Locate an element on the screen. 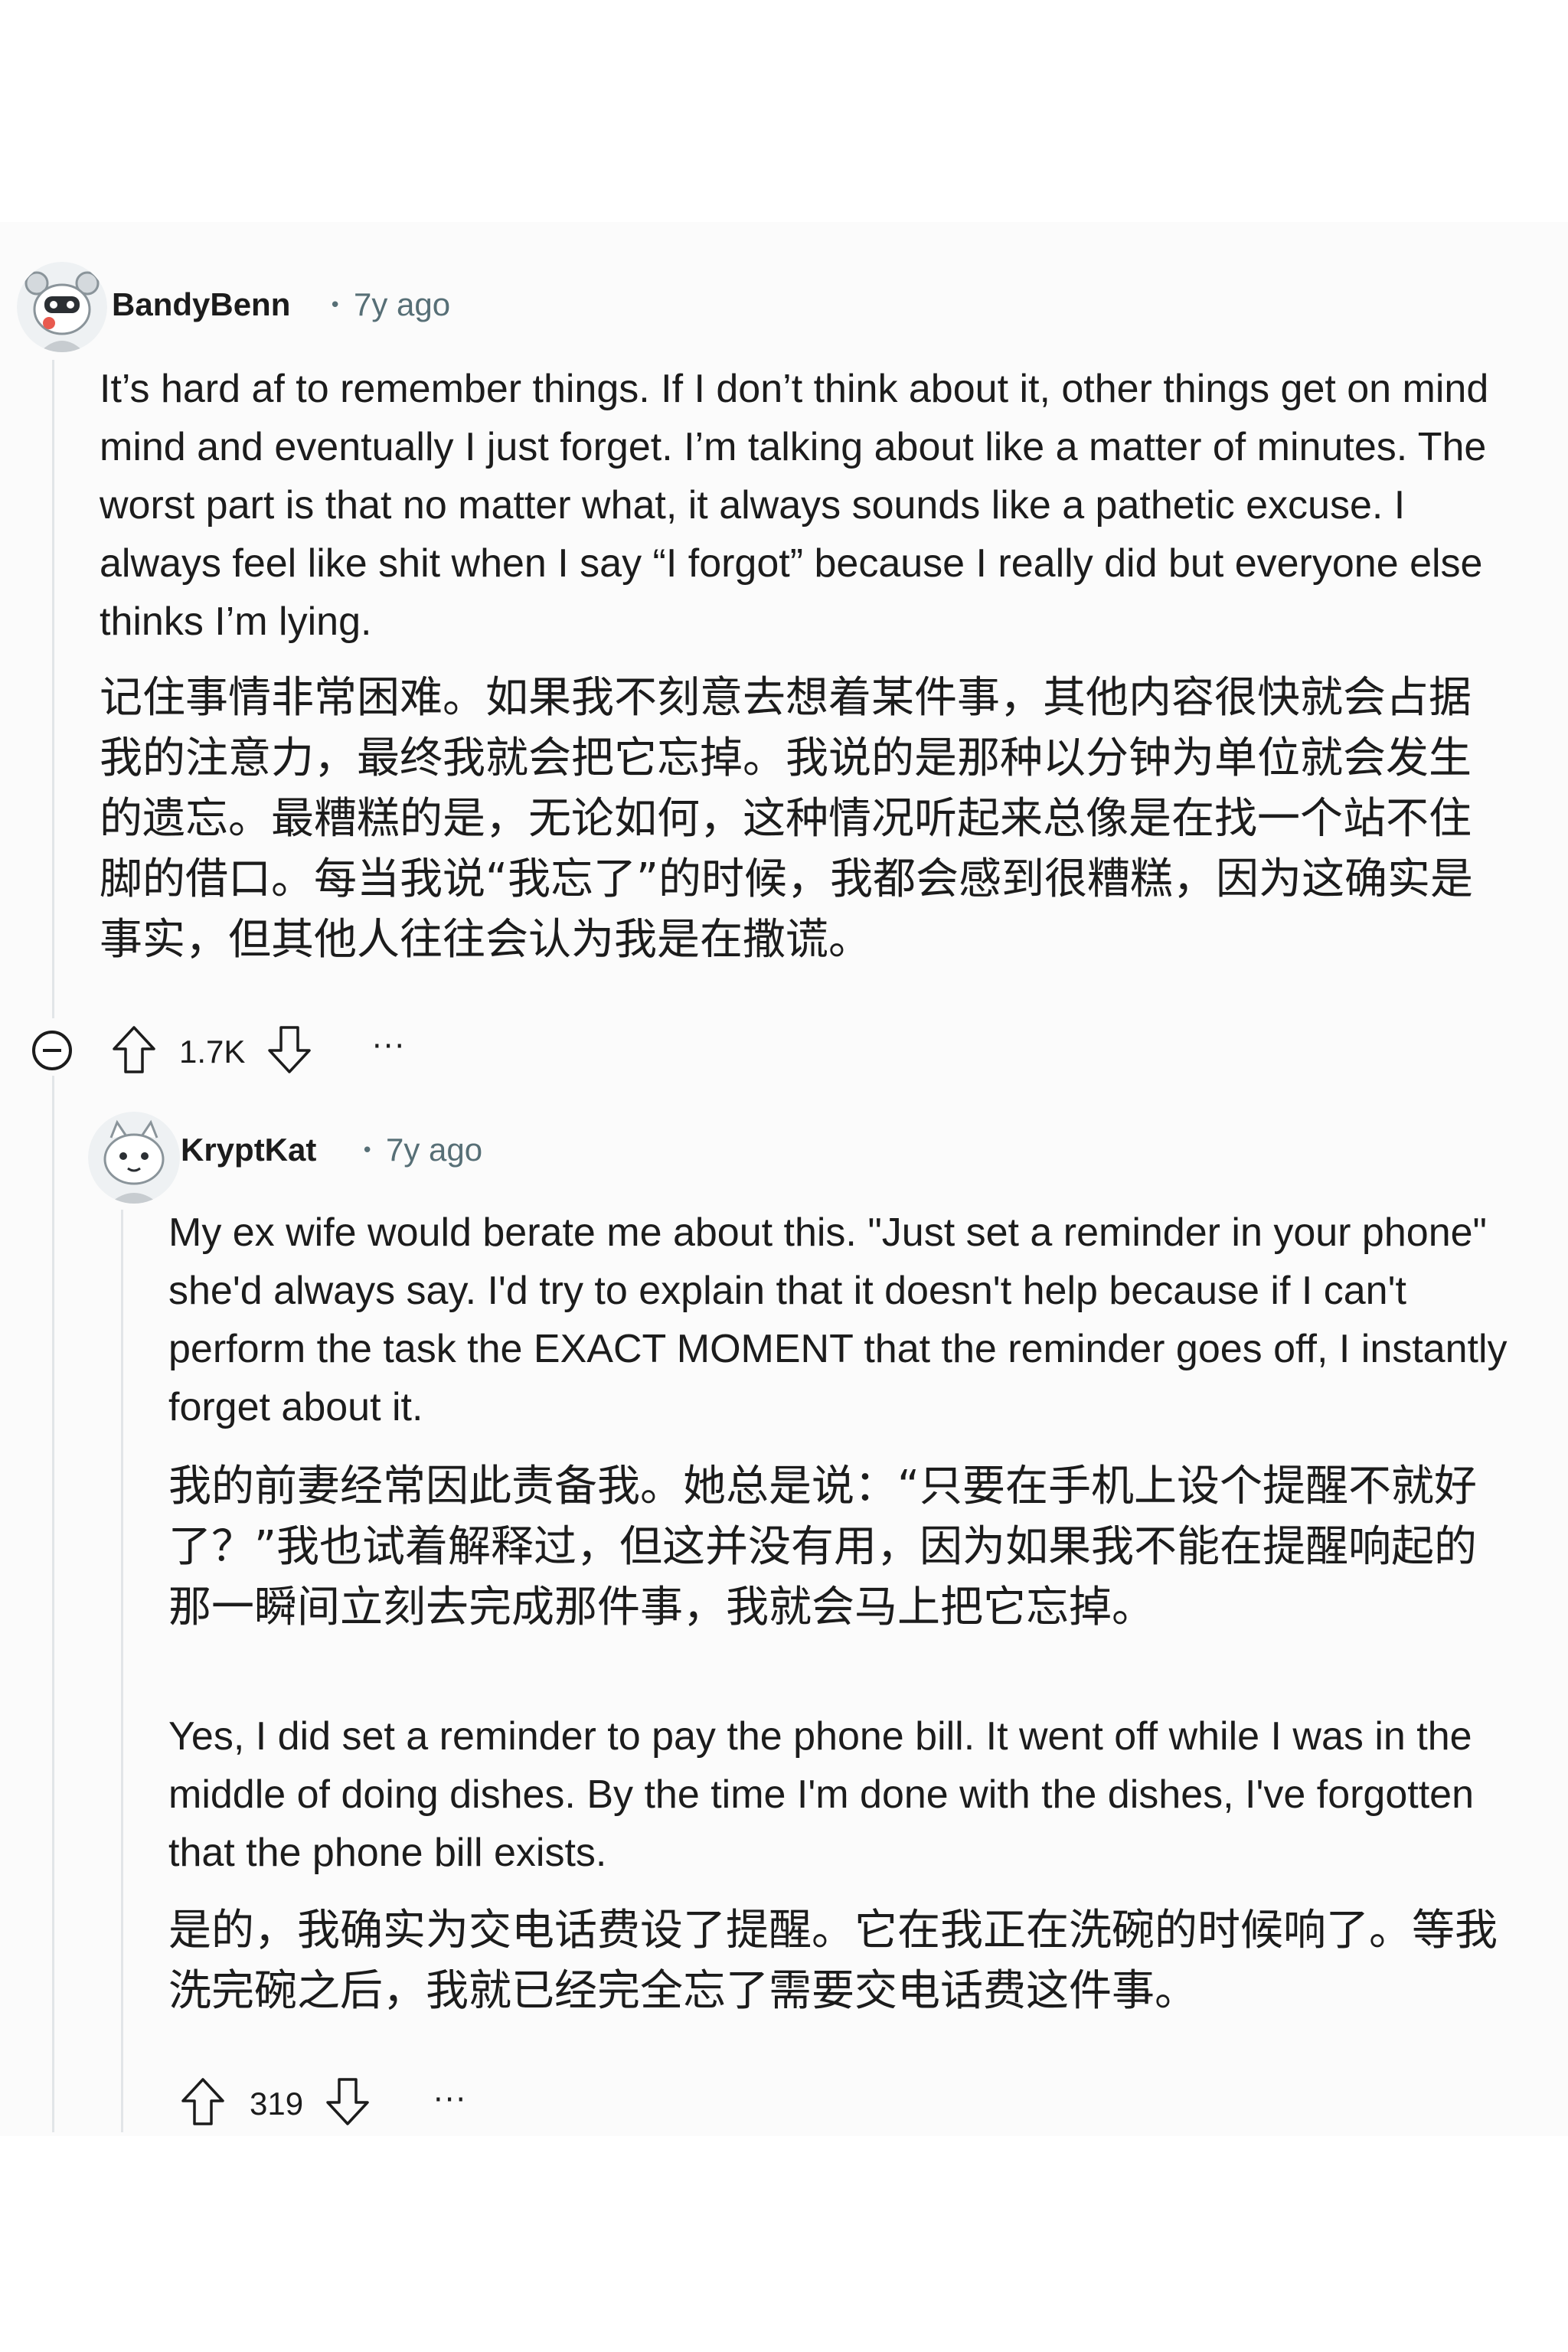  robot-snoo-avatar-icon is located at coordinates (62, 307).